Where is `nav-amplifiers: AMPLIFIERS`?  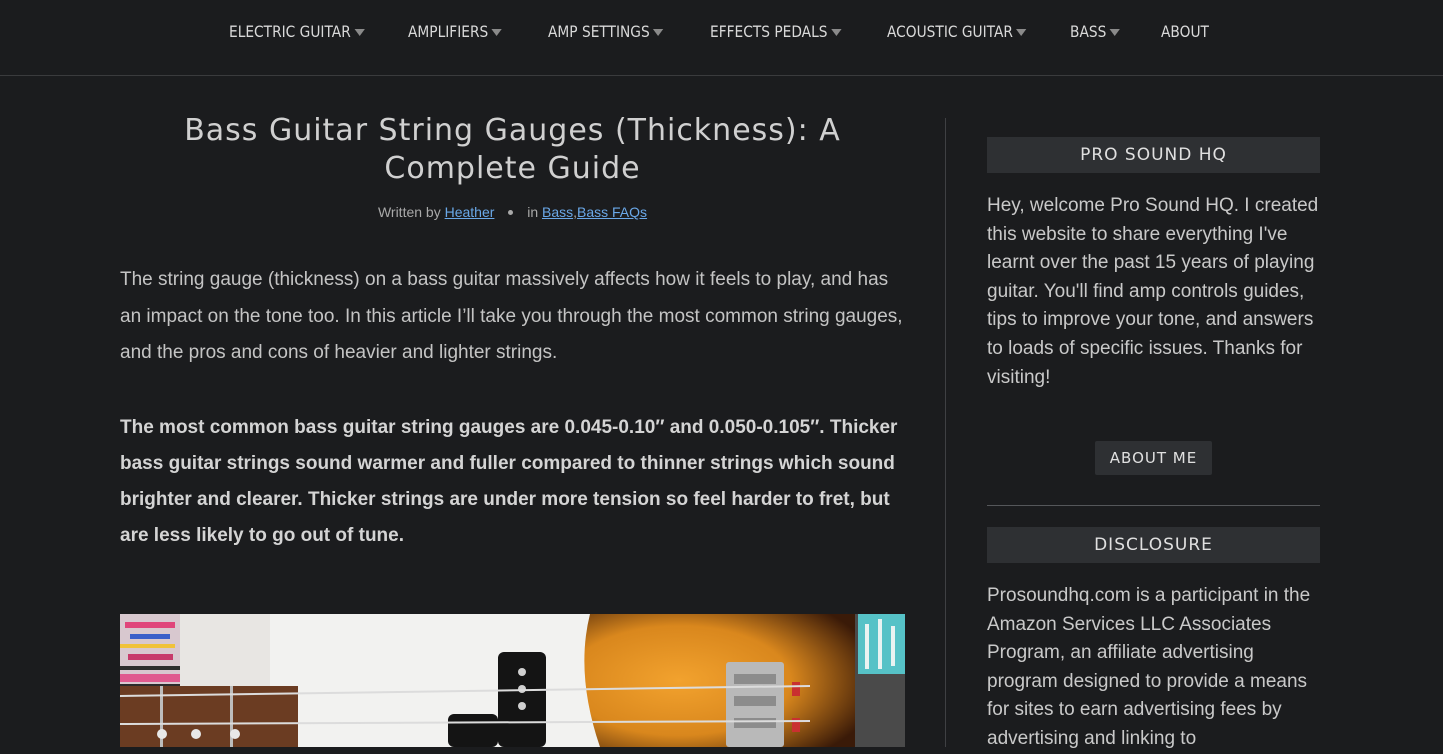 nav-amplifiers: AMPLIFIERS is located at coordinates (455, 32).